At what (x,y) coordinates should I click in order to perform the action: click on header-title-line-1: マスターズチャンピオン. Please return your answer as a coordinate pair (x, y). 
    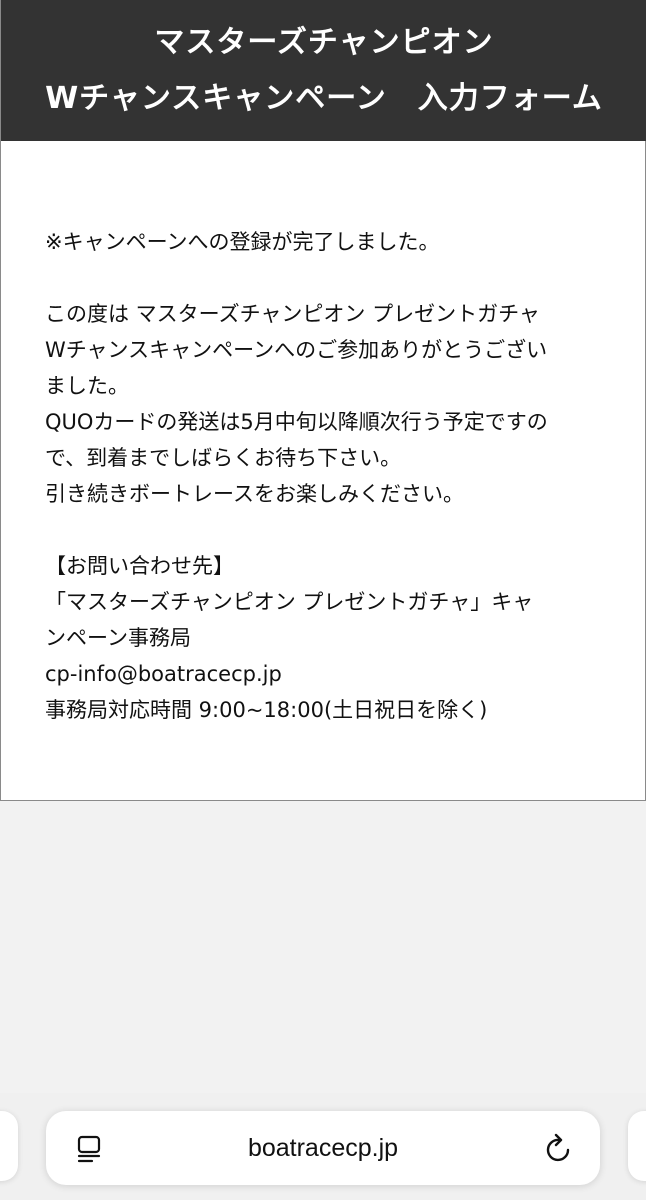
    Looking at the image, I should click on (324, 42).